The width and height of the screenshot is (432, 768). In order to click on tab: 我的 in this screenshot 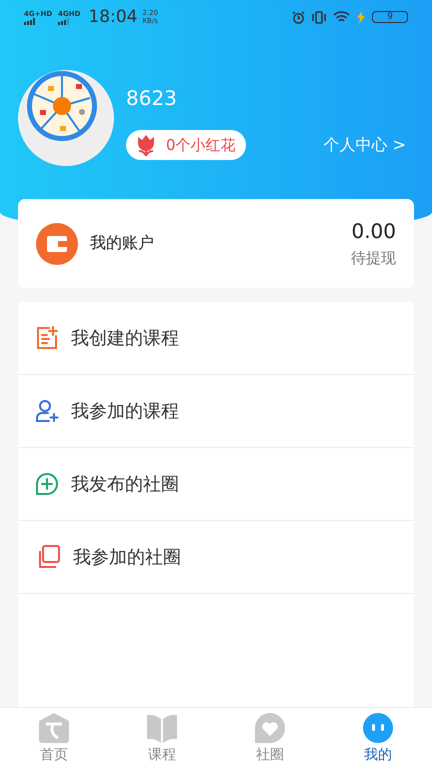, I will do `click(378, 738)`.